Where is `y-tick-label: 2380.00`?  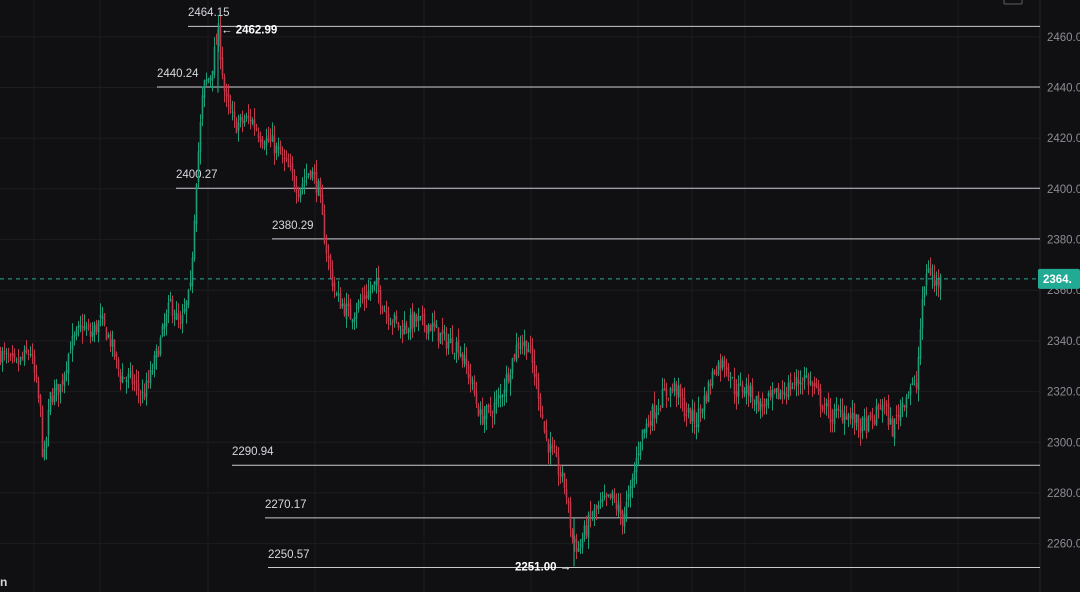
y-tick-label: 2380.00 is located at coordinates (1063, 241).